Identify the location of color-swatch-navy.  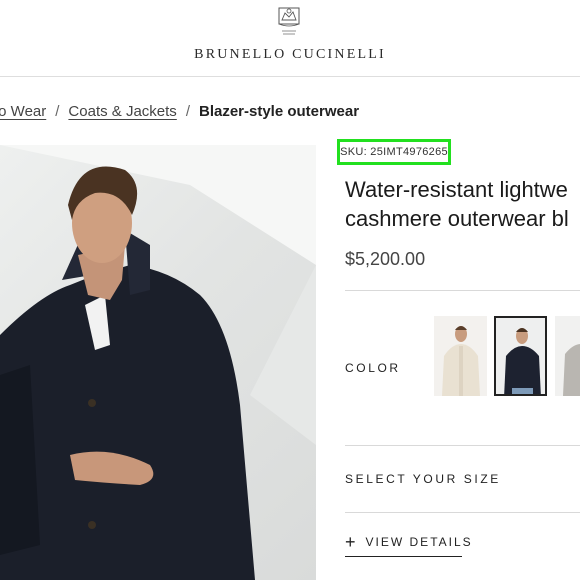
(520, 356).